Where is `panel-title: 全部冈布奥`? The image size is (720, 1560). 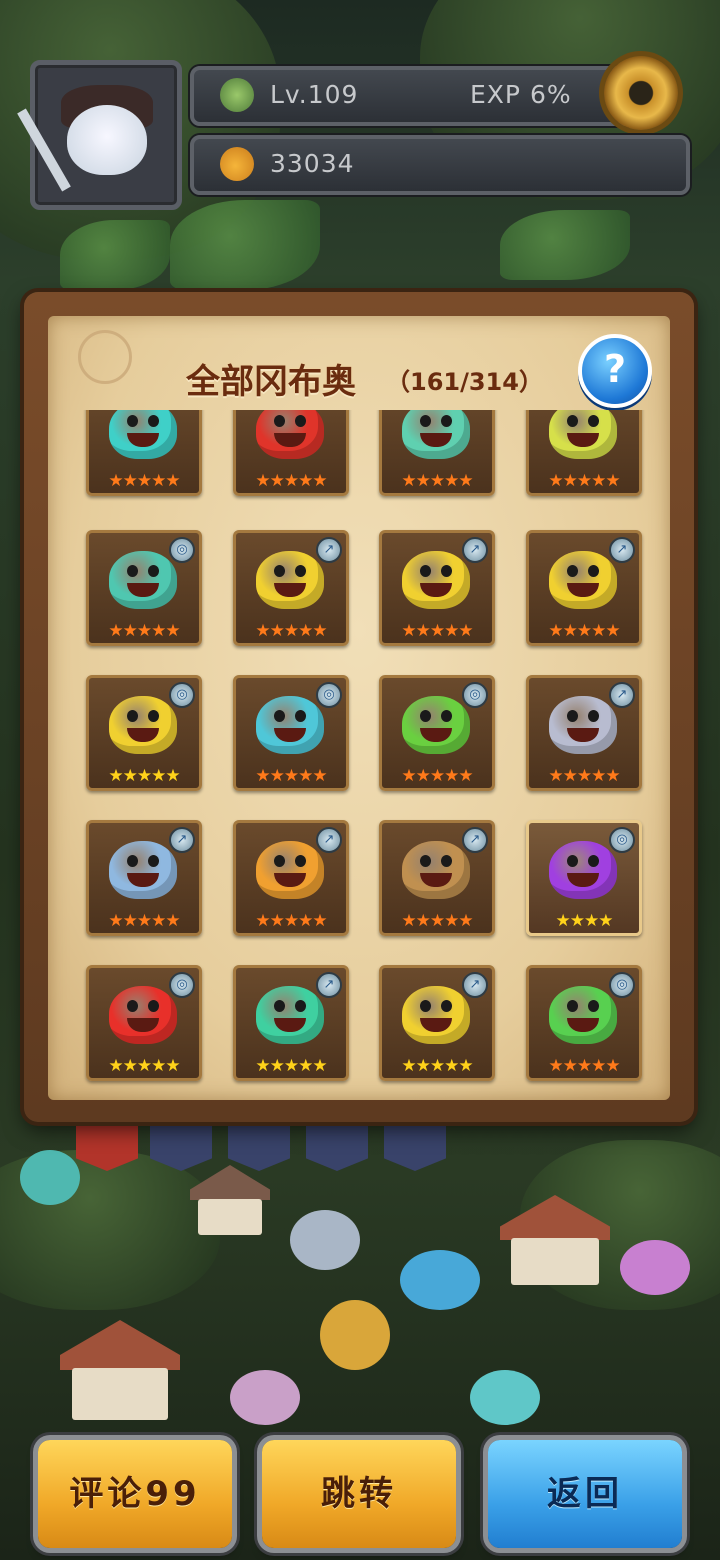 panel-title: 全部冈布奥 is located at coordinates (271, 382).